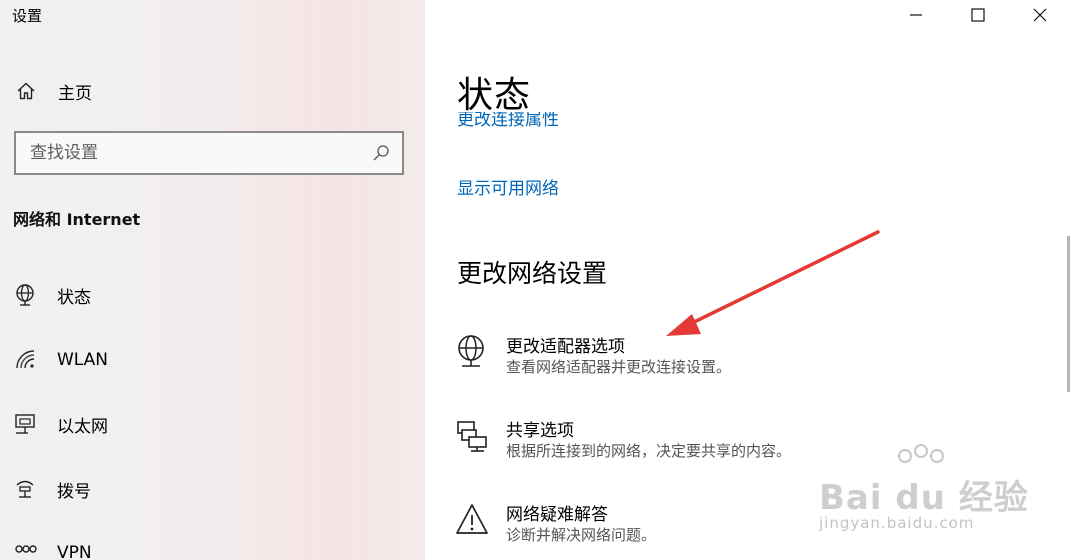  I want to click on sidebar-item-dialup: 拨号, so click(52, 489).